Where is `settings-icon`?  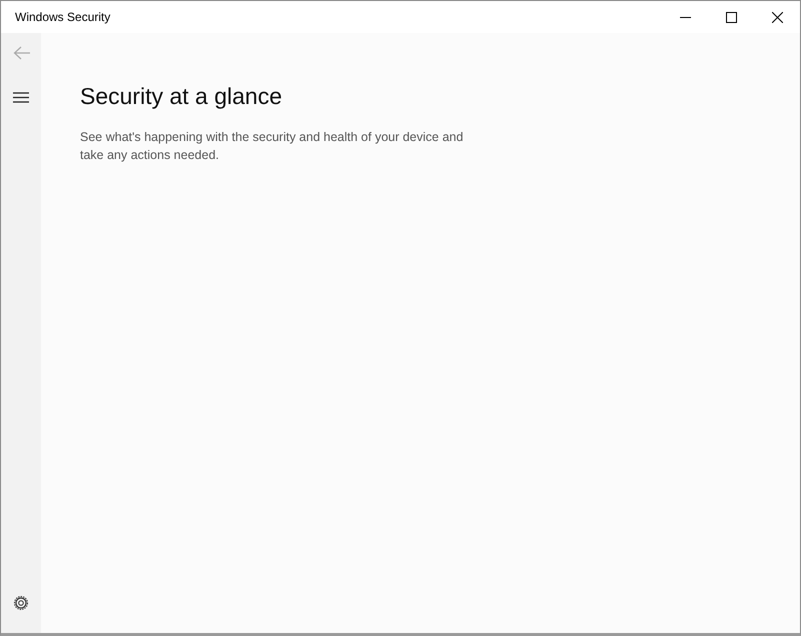 settings-icon is located at coordinates (21, 603).